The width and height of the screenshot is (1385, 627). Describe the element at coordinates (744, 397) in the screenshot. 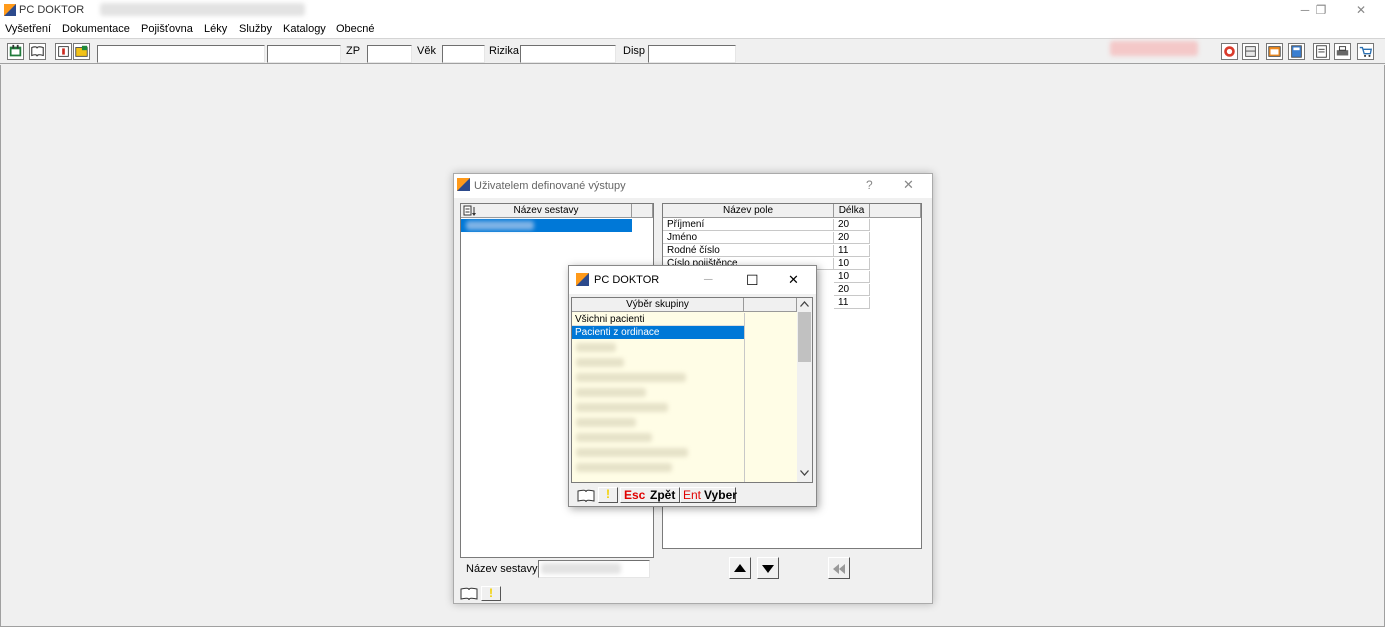

I see `column-divider` at that location.